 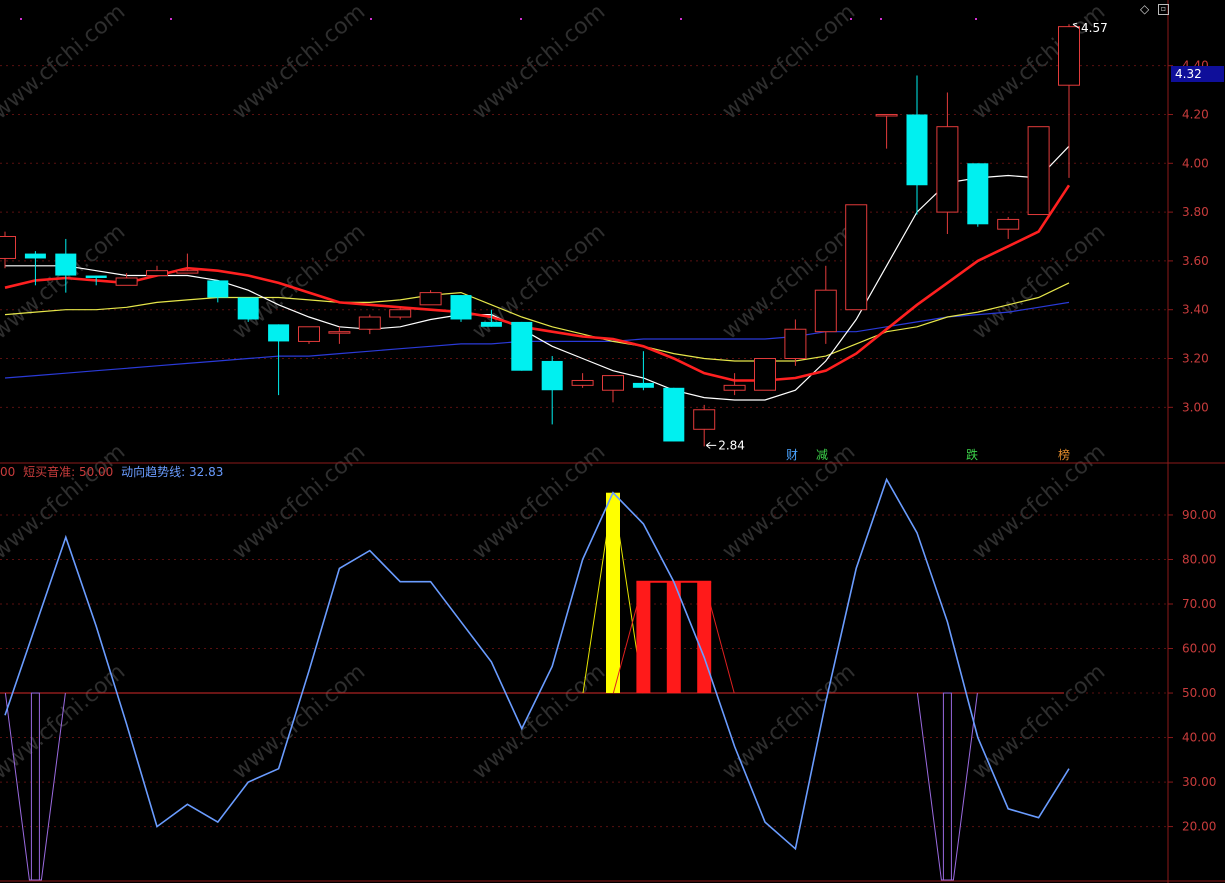 What do you see at coordinates (613, 593) in the screenshot?
I see `yellow-signal-bar` at bounding box center [613, 593].